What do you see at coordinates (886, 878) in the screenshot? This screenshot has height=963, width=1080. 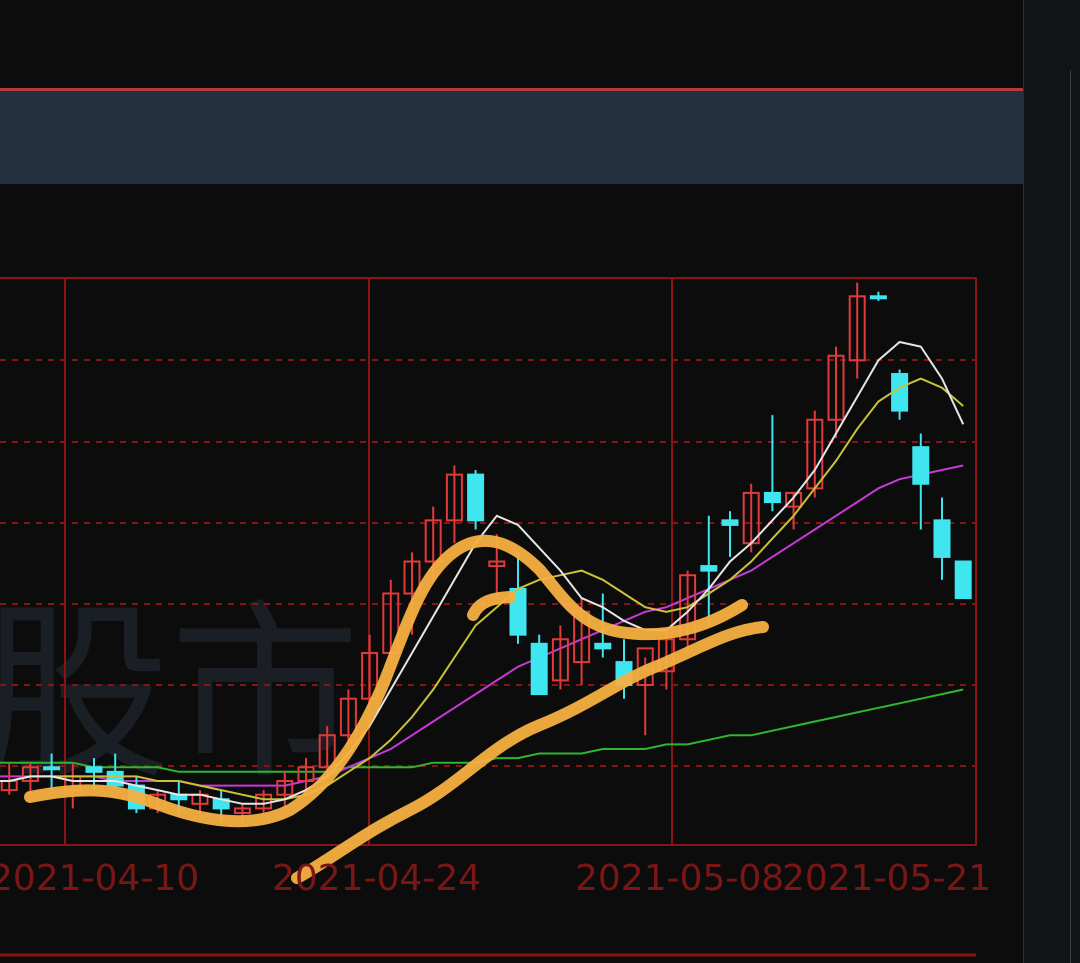 I see `x-tick-label: 2021-05-21` at bounding box center [886, 878].